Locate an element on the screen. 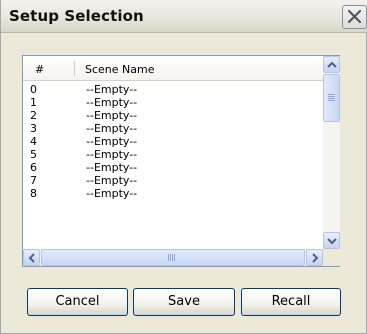 This screenshot has width=367, height=334. scroll-left-button is located at coordinates (31, 257).